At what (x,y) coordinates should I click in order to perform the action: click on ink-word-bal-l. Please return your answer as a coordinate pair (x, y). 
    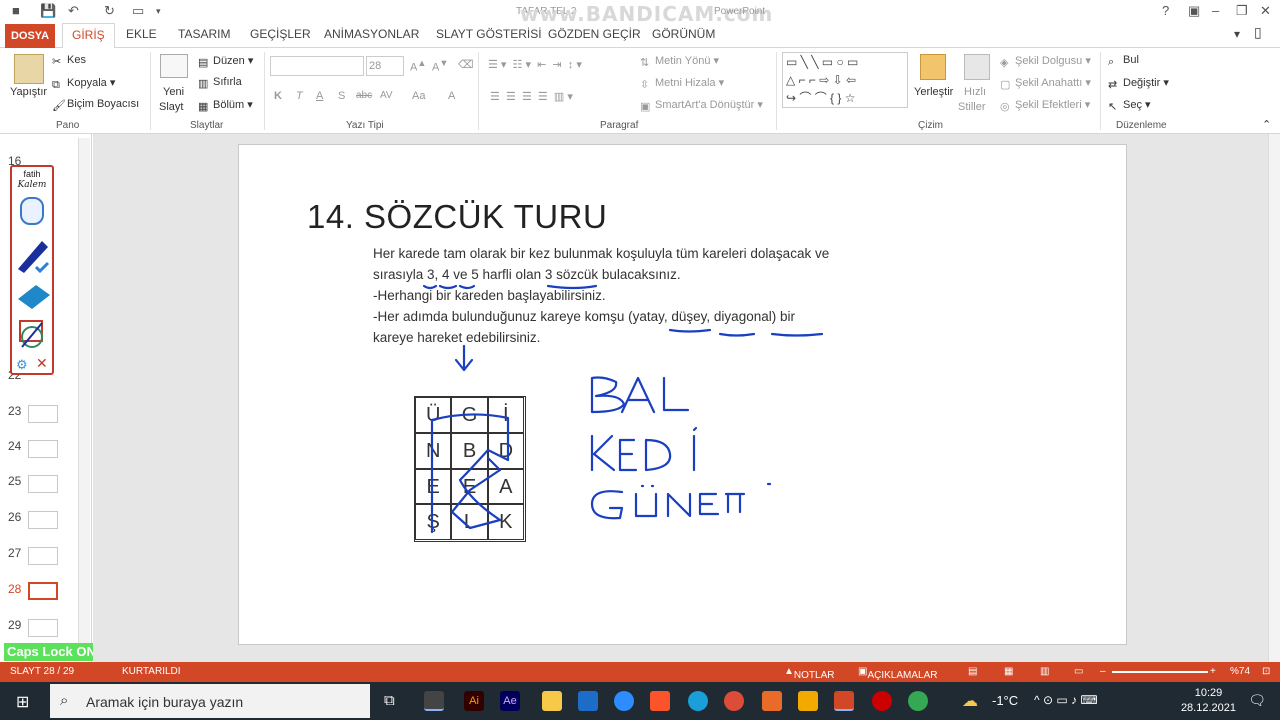
    Looking at the image, I should click on (676, 394).